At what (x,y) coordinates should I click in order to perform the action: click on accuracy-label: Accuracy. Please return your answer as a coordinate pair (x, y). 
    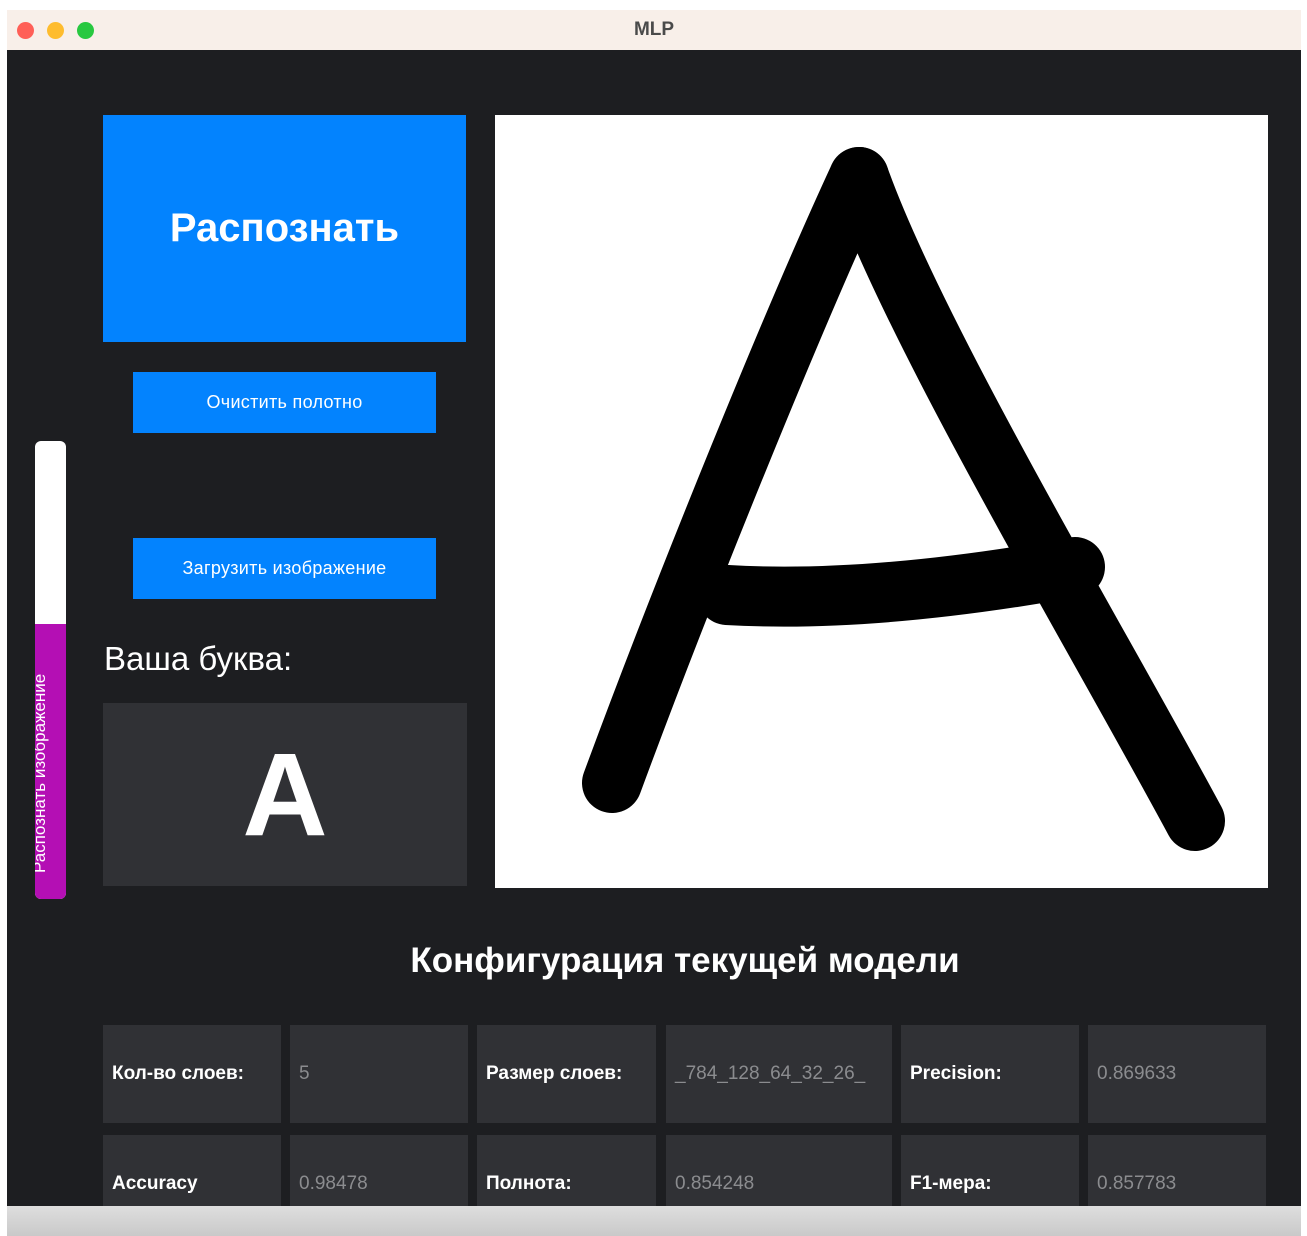
    Looking at the image, I should click on (192, 1170).